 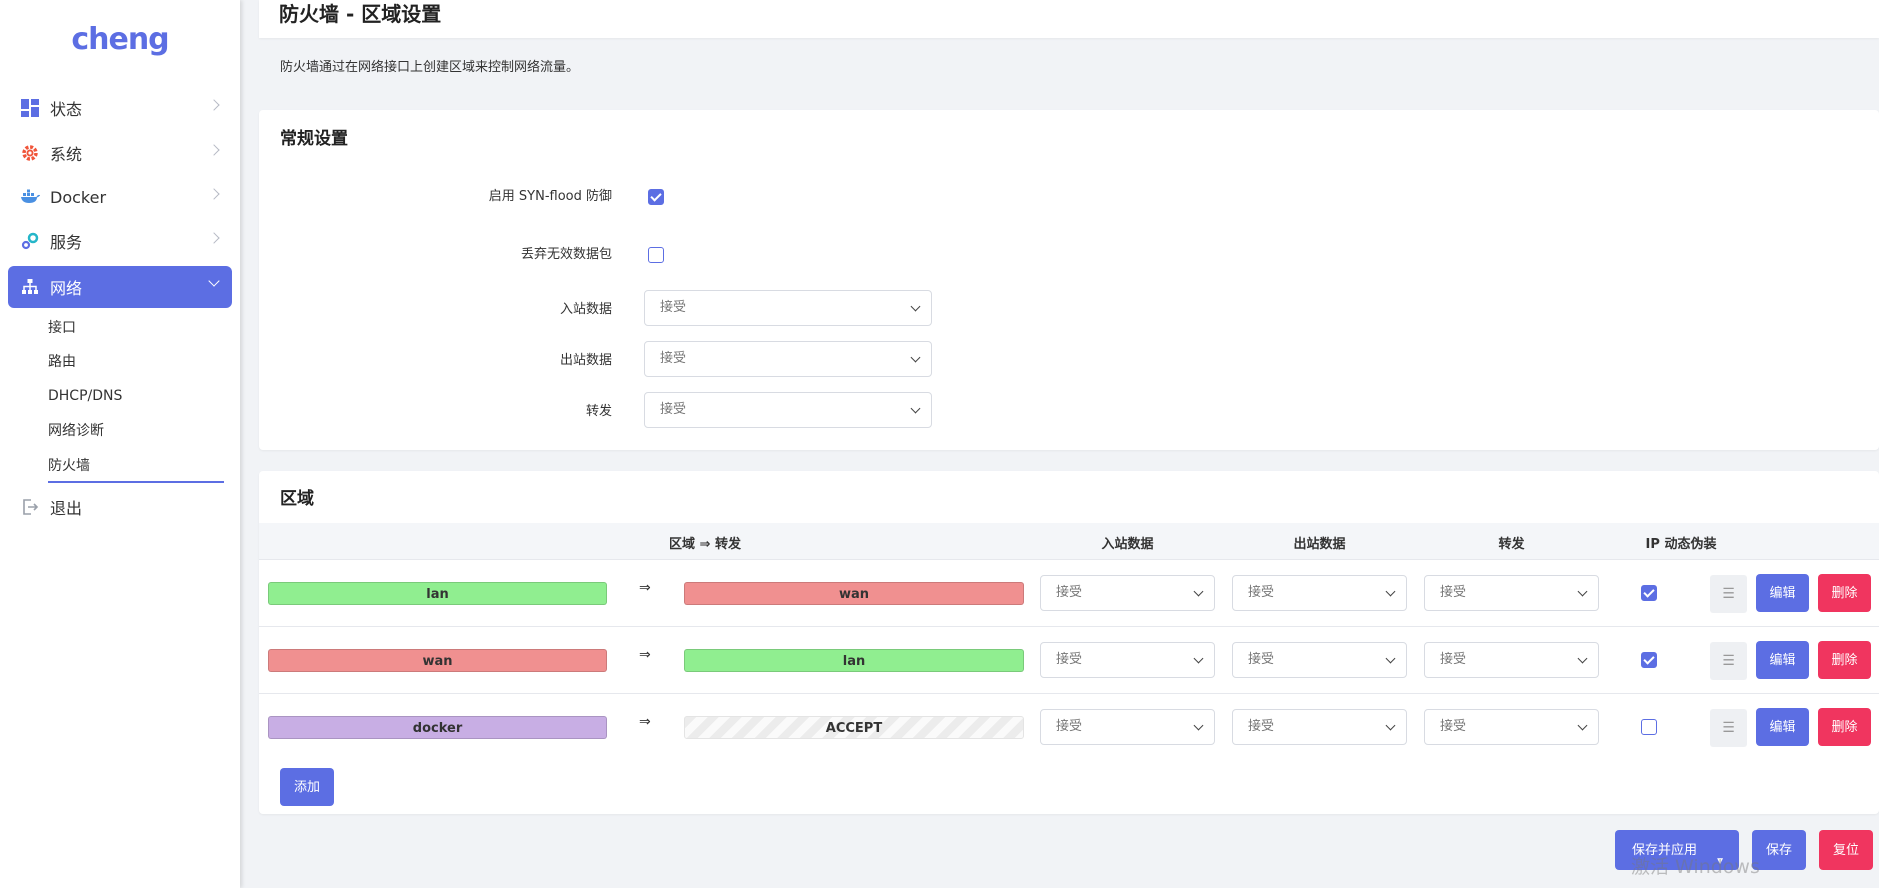 What do you see at coordinates (66, 109) in the screenshot?
I see `sidebar-item-label: 状态` at bounding box center [66, 109].